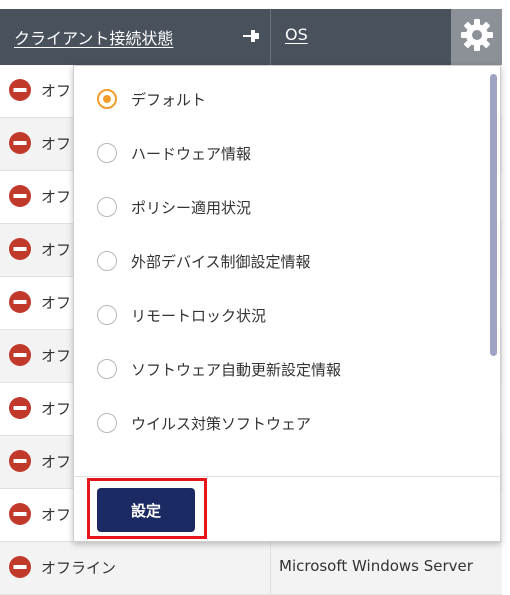 The image size is (510, 595). What do you see at coordinates (221, 262) in the screenshot?
I see `option-label: 外部デバイス制御設定情報` at bounding box center [221, 262].